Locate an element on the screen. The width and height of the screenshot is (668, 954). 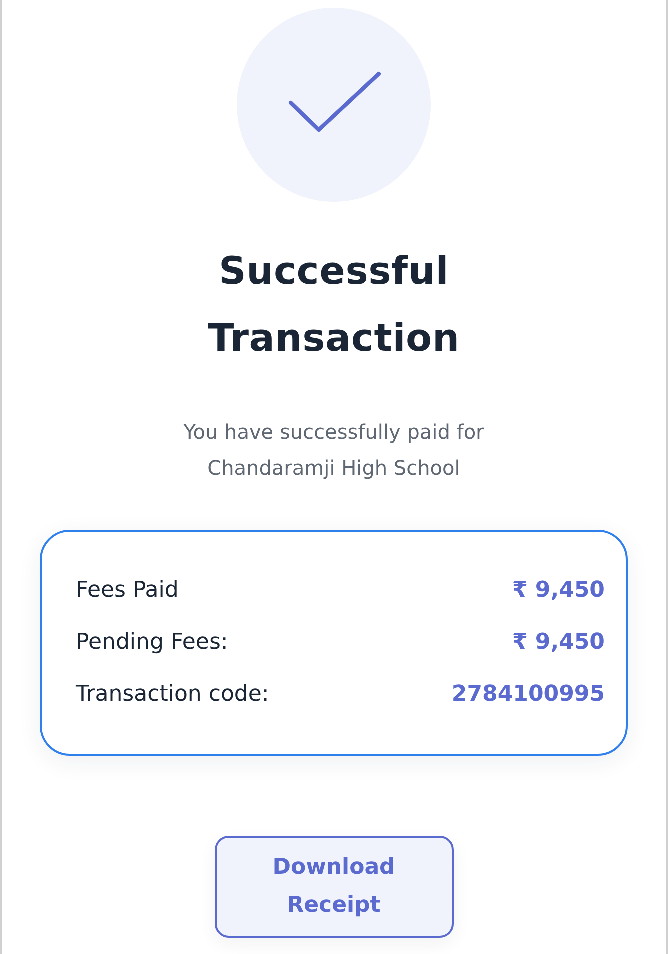
detail-label: Transaction code: is located at coordinates (173, 694).